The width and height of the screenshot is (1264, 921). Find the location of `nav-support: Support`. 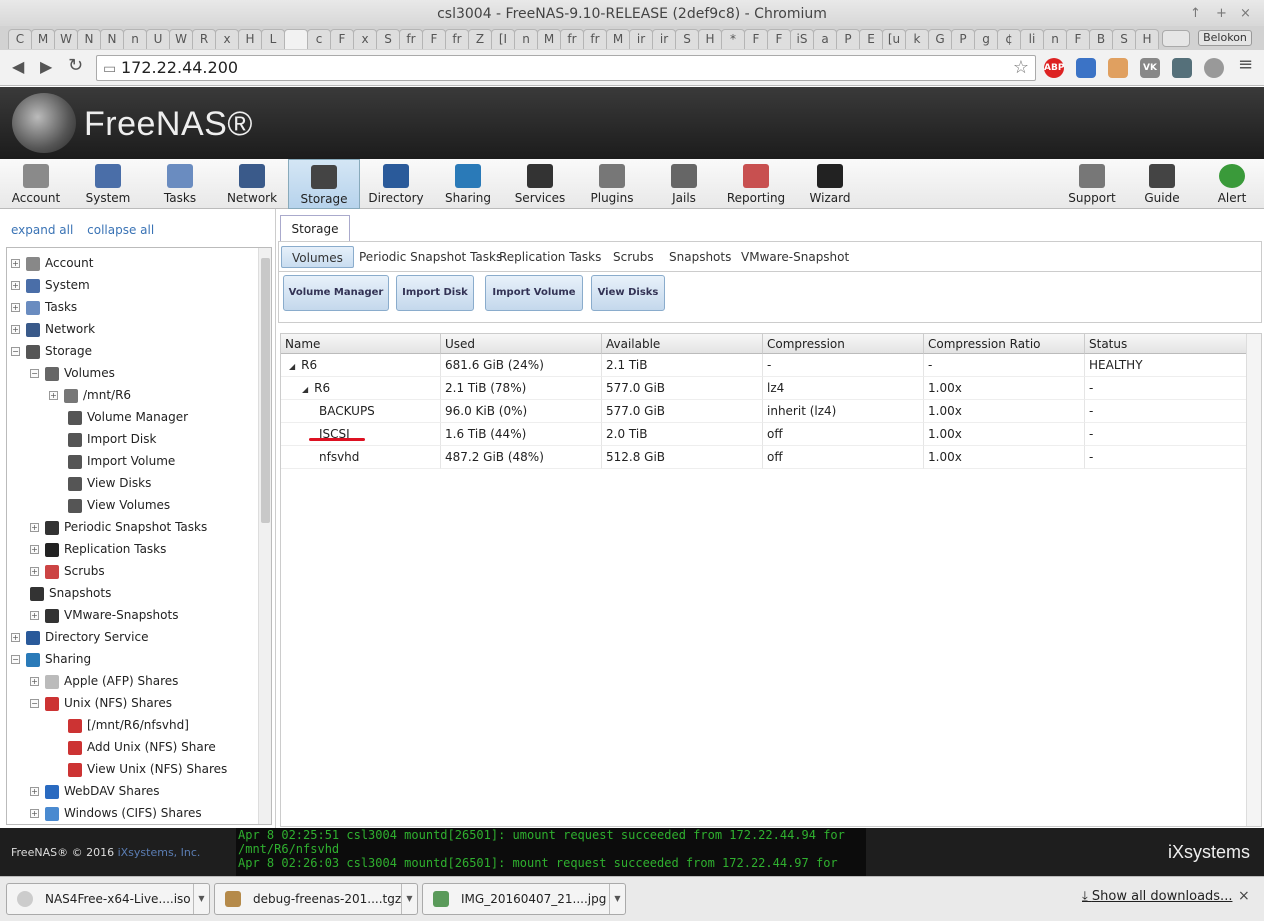

nav-support: Support is located at coordinates (1092, 184).